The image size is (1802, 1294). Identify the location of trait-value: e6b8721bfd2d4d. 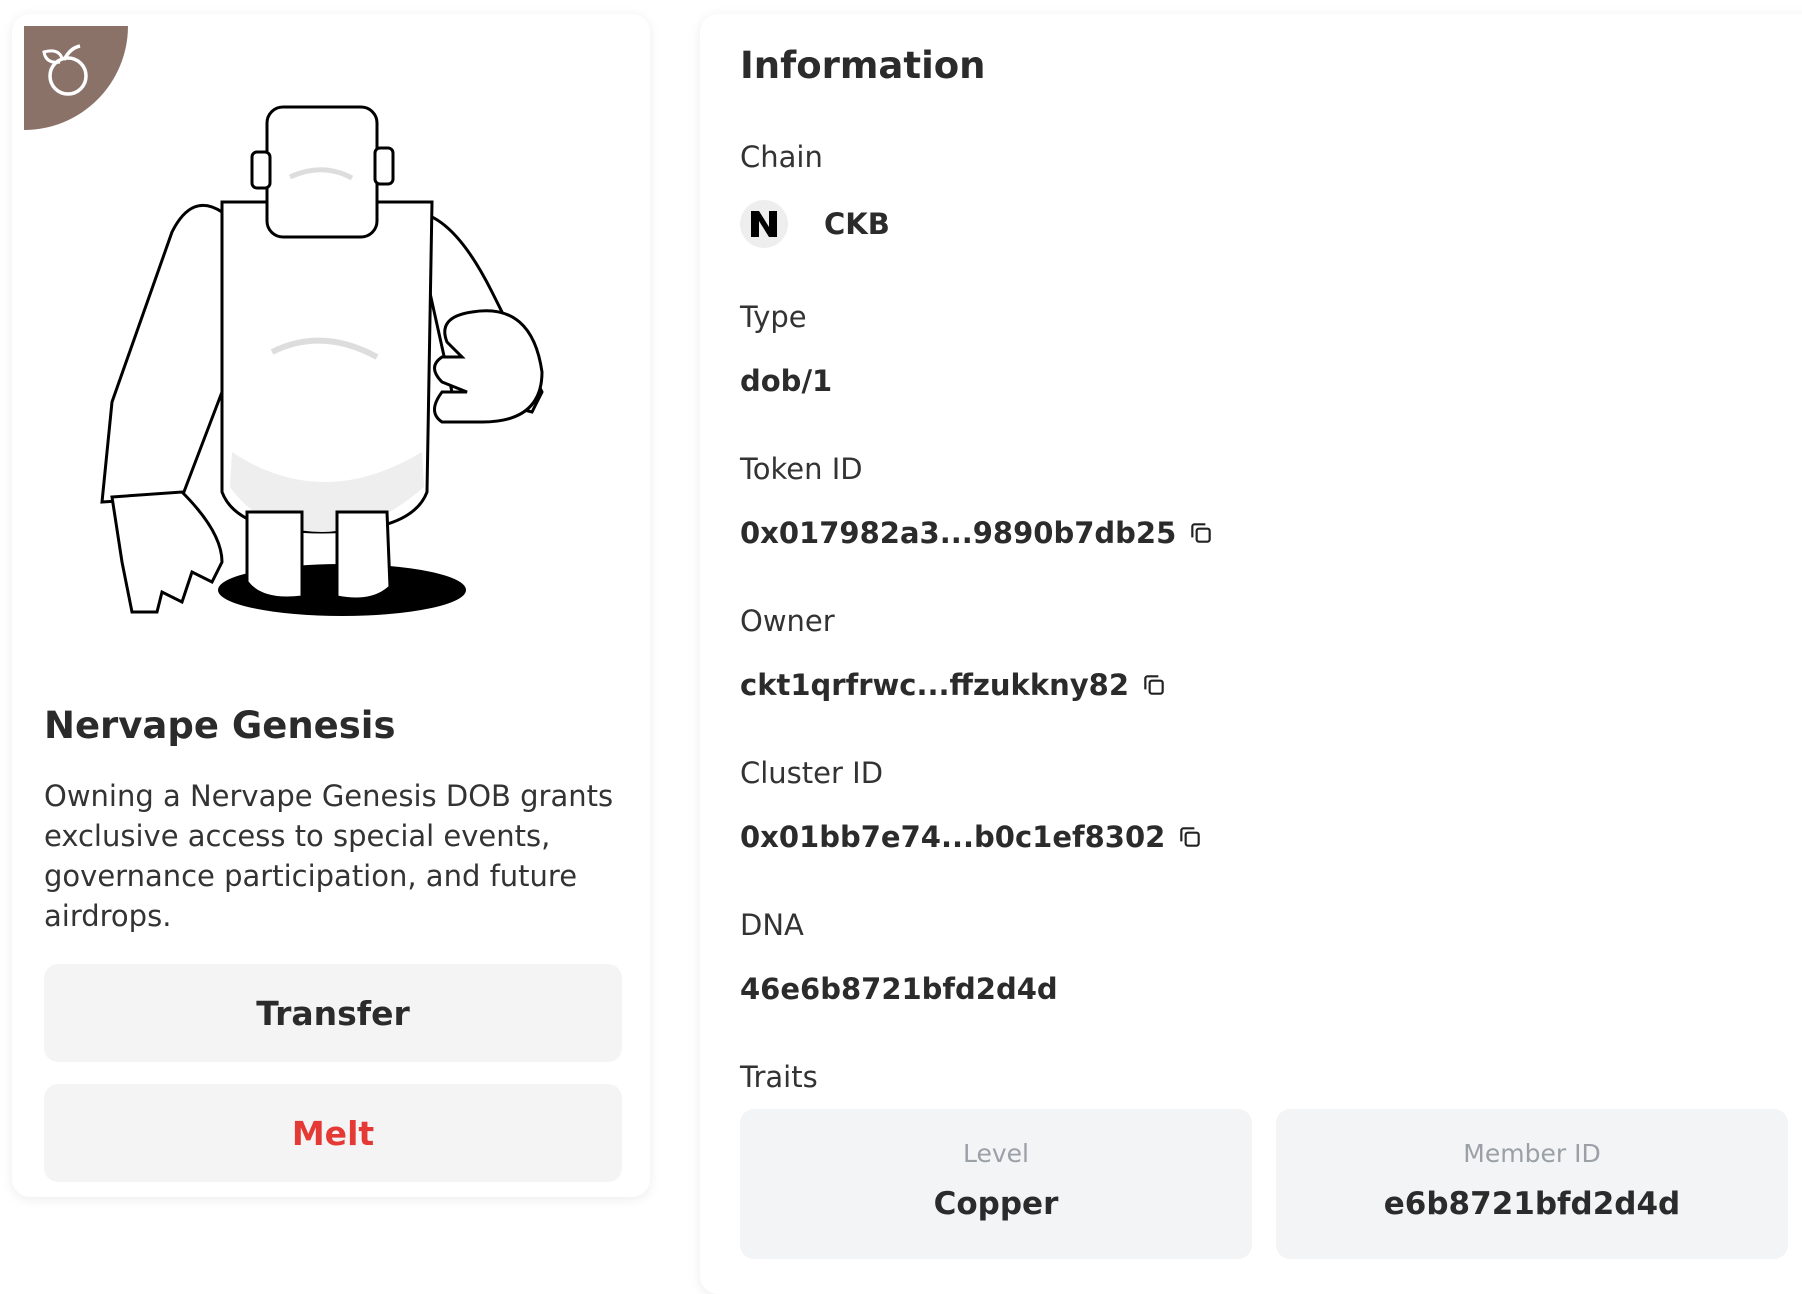
(1532, 1204).